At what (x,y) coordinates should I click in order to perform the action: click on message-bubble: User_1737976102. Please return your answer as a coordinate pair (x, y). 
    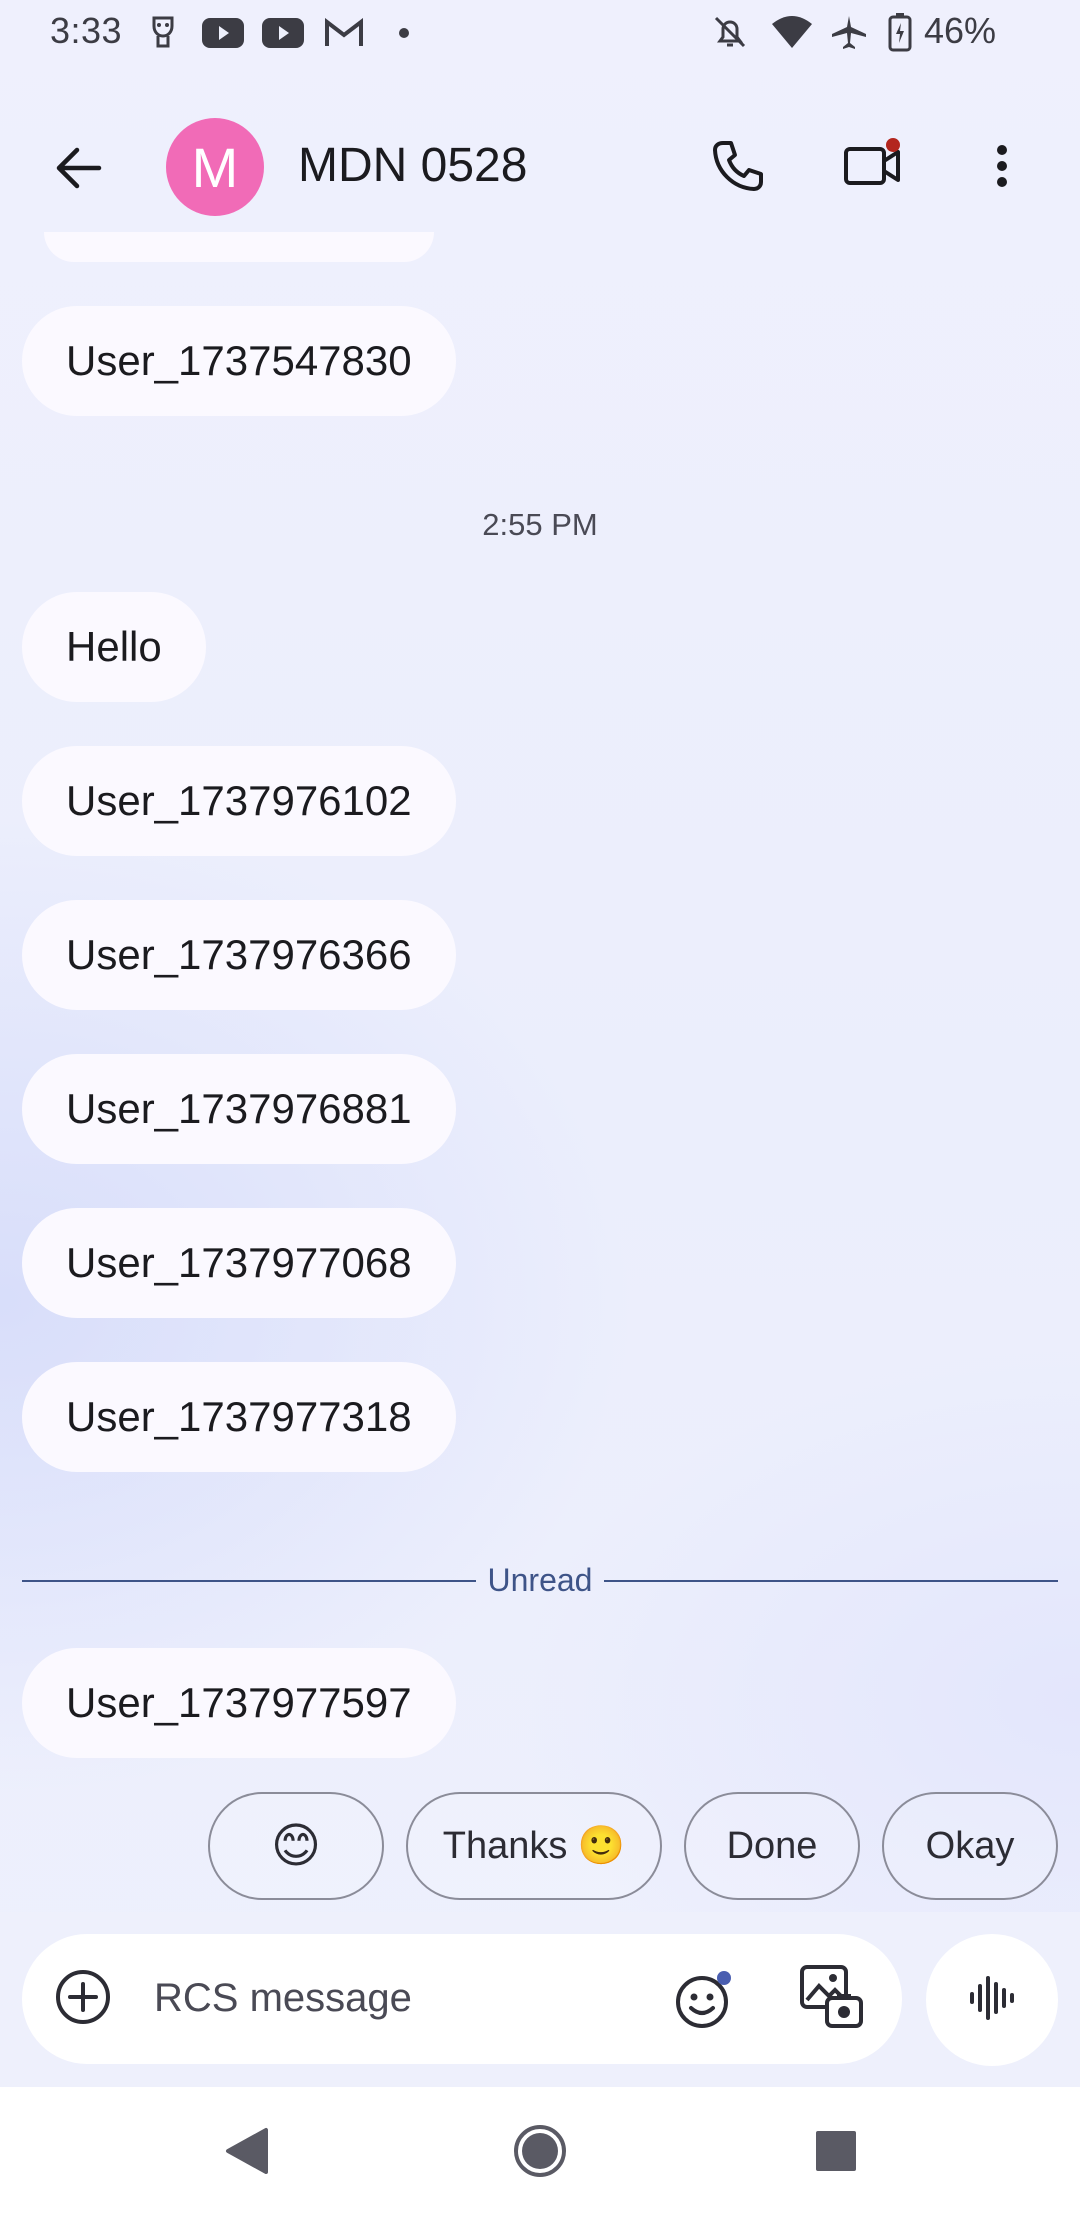
    Looking at the image, I should click on (239, 801).